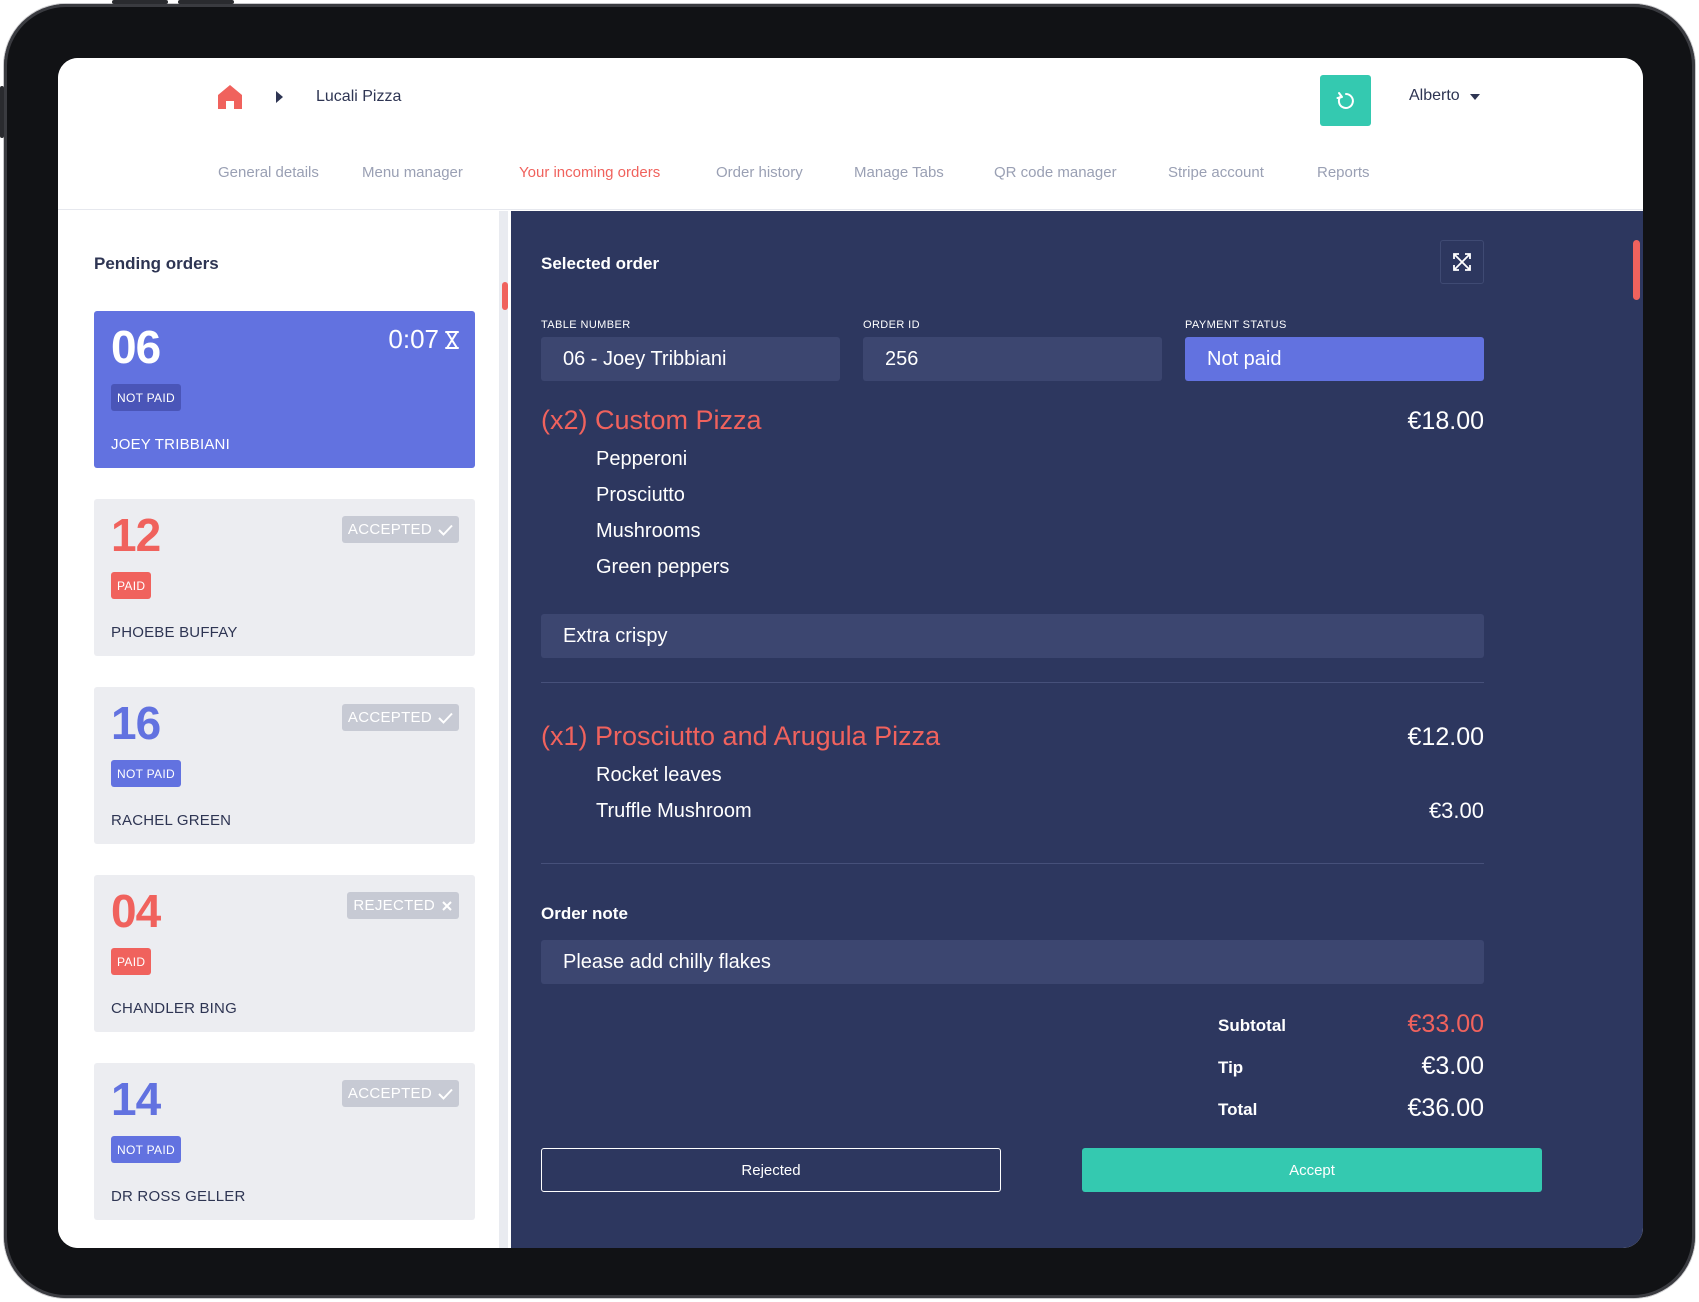 This screenshot has width=1699, height=1302. Describe the element at coordinates (156, 263) in the screenshot. I see `pending-orders-title: Pending orders` at that location.